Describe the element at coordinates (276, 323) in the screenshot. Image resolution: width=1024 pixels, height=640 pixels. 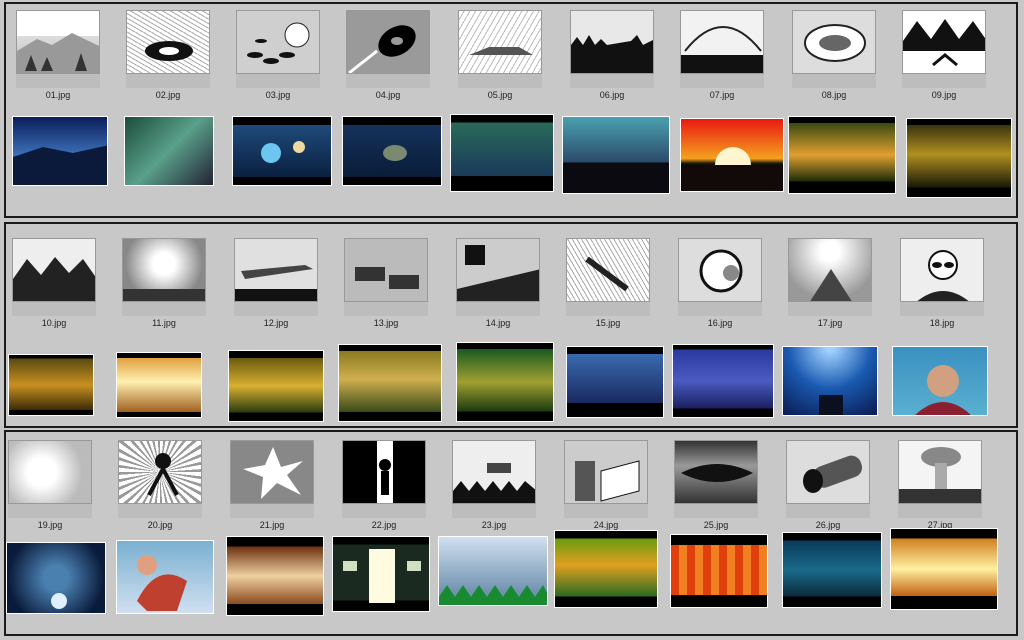
I see `sketch-caption-12: 12.jpg` at that location.